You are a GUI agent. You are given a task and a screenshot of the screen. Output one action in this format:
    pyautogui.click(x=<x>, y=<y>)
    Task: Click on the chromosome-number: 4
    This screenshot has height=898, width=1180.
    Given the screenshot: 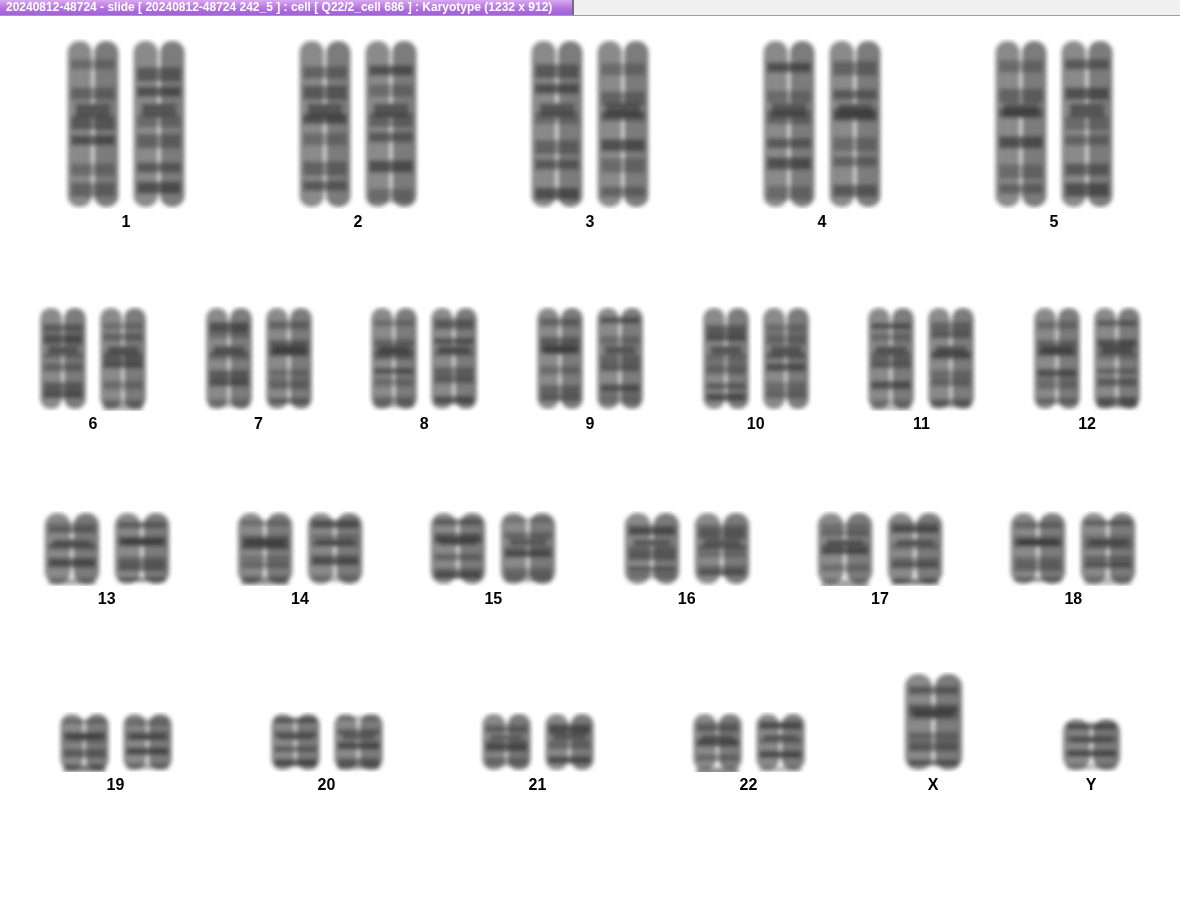 What is the action you would take?
    pyautogui.click(x=822, y=222)
    